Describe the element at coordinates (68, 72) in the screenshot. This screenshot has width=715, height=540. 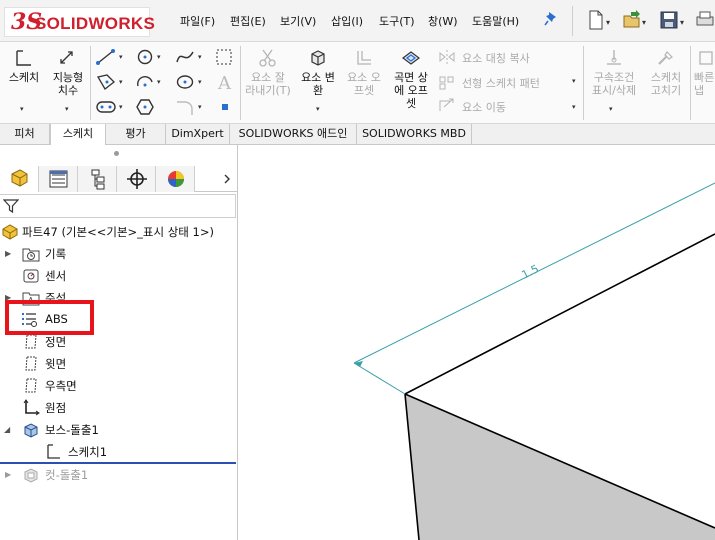
I see `smart-dimension-button: 지능형 치수` at that location.